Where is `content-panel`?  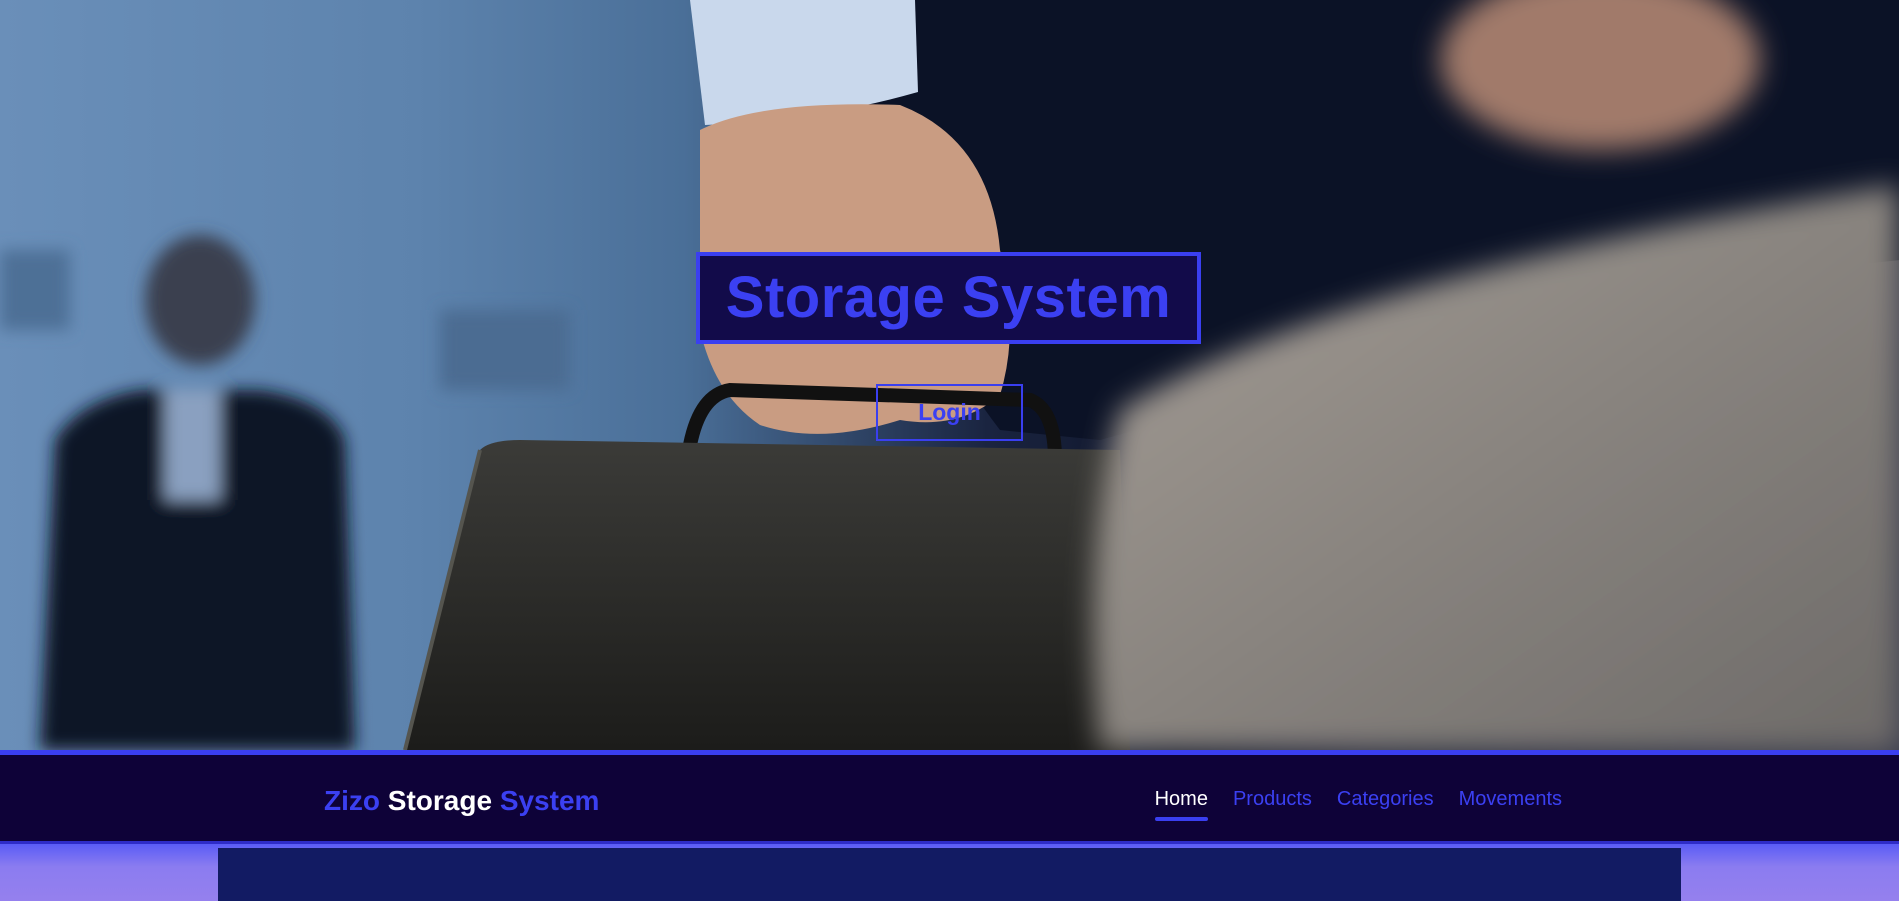
content-panel is located at coordinates (949, 874).